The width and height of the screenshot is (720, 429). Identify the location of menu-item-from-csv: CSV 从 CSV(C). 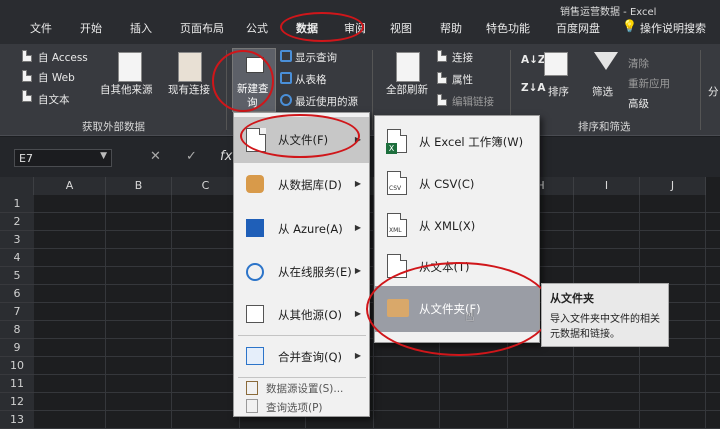
(457, 183).